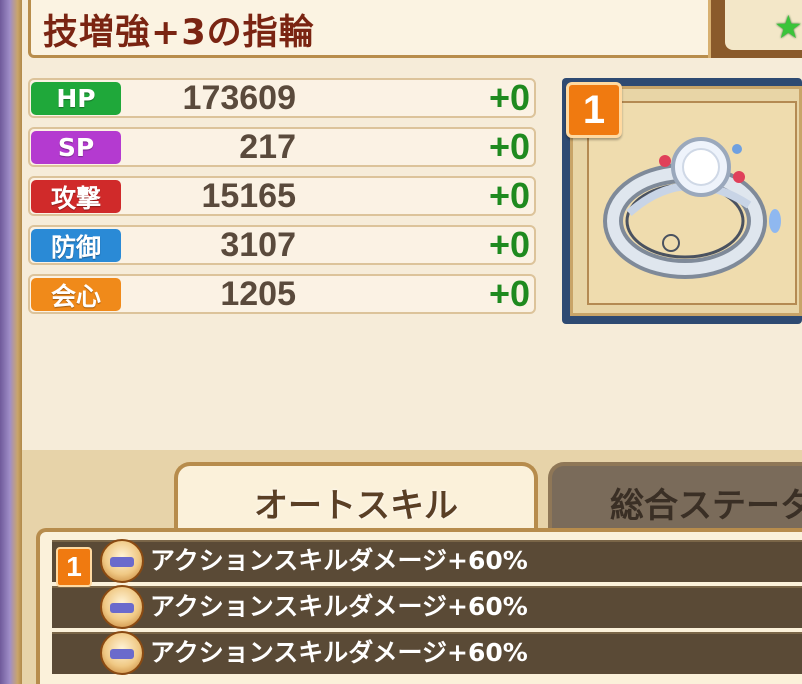 This screenshot has width=802, height=684. Describe the element at coordinates (11, 342) in the screenshot. I see `left-border` at that location.